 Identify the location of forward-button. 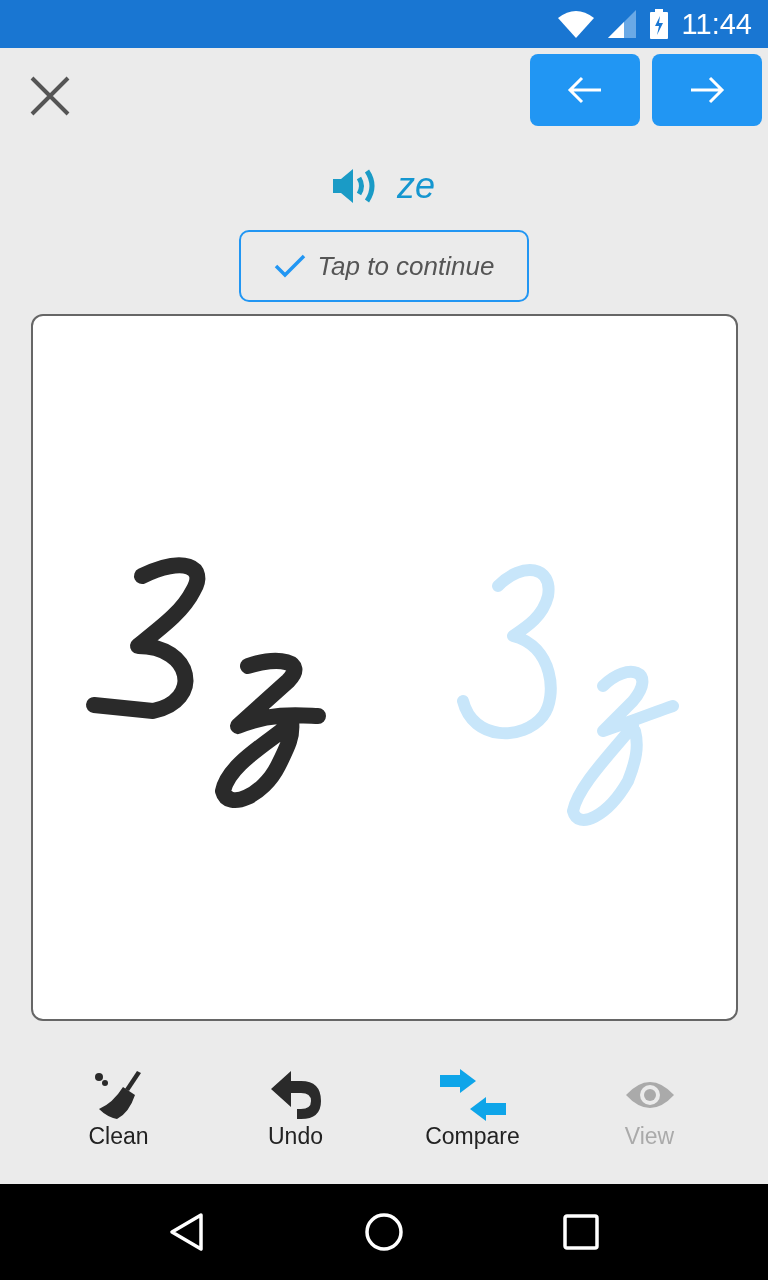
(707, 90).